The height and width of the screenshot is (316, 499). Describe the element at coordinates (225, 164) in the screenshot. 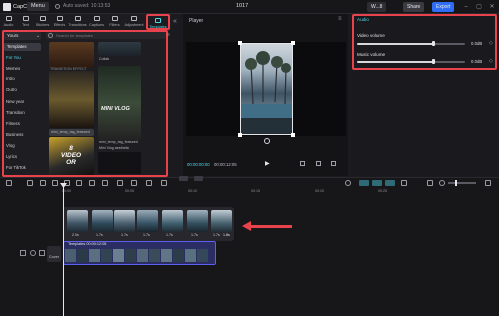

I see `total-time: 00:00:12:05` at that location.